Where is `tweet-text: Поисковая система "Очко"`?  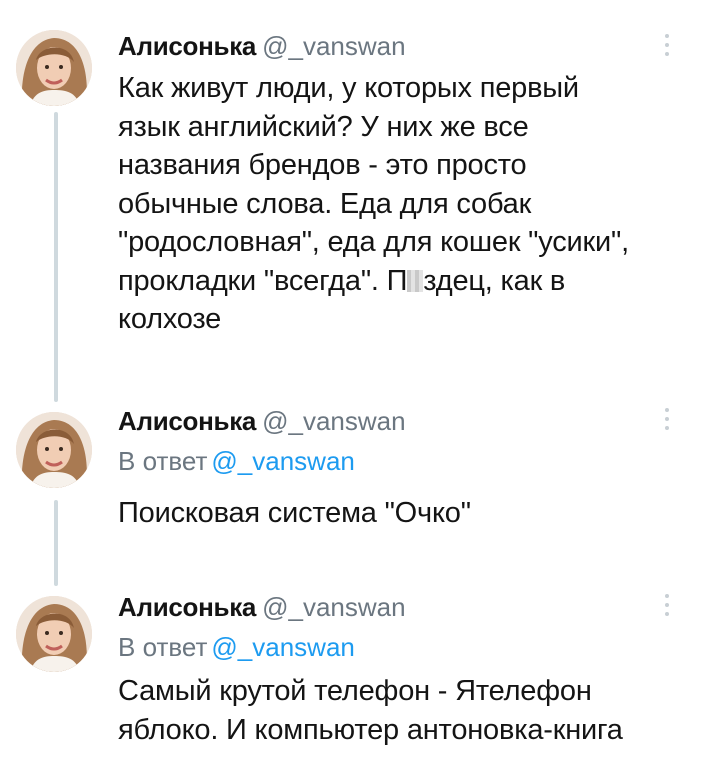
tweet-text: Поисковая система "Очко" is located at coordinates (294, 513).